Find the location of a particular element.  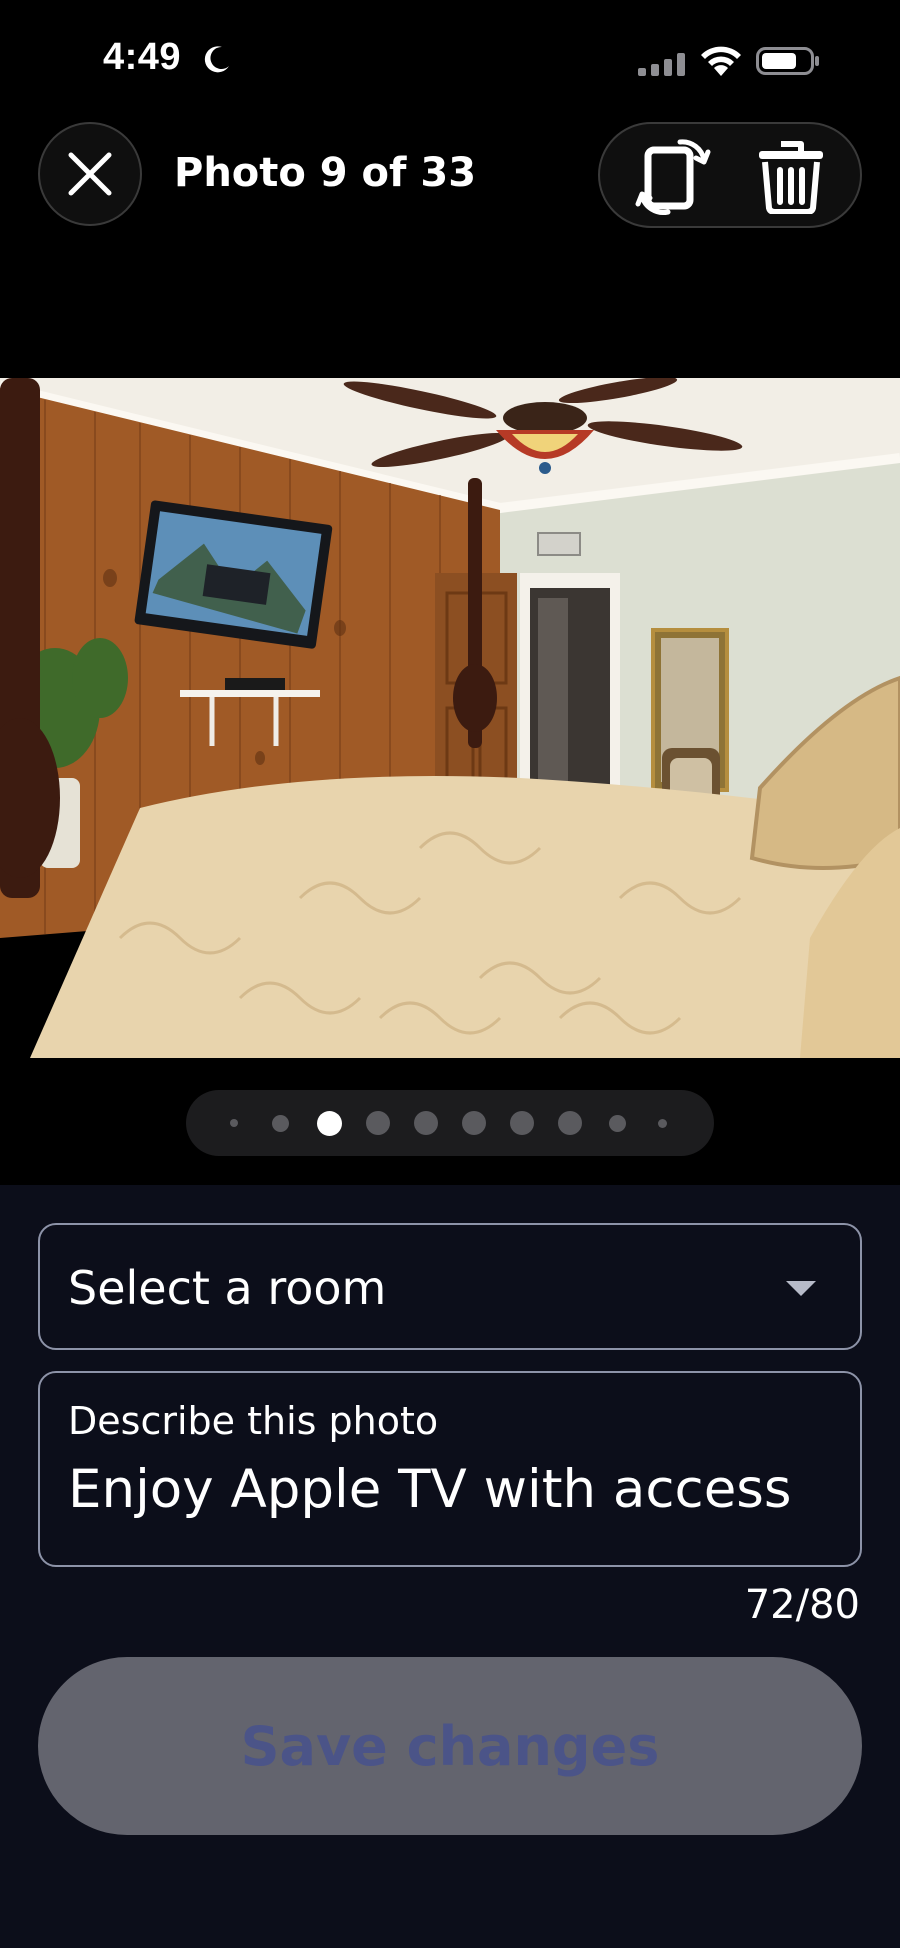

page-title: Photo 9 of 33 is located at coordinates (325, 173).